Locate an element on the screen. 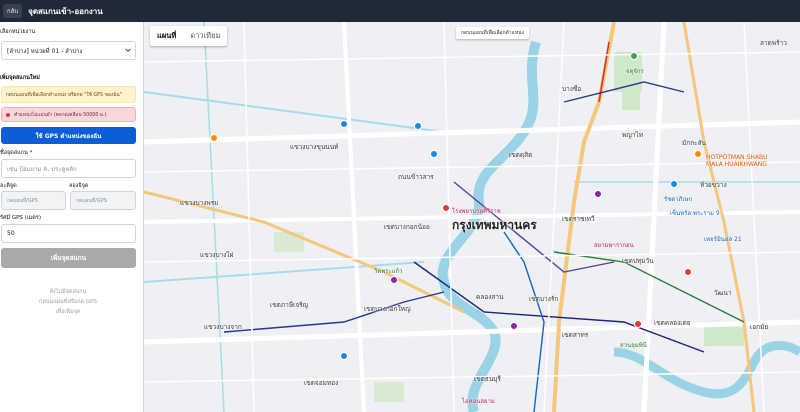 This screenshot has width=800, height=412. map-label-chatuchak: จตุจักร is located at coordinates (635, 71).